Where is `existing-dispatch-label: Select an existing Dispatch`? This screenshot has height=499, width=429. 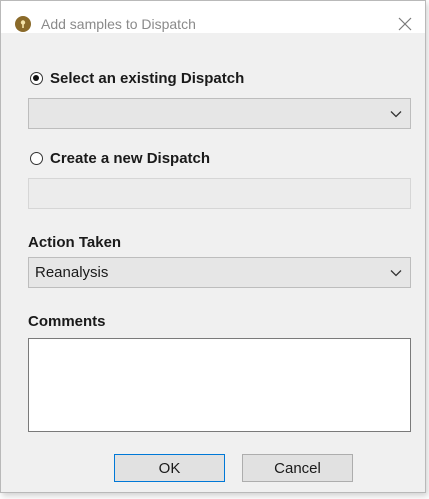
existing-dispatch-label: Select an existing Dispatch is located at coordinates (147, 78).